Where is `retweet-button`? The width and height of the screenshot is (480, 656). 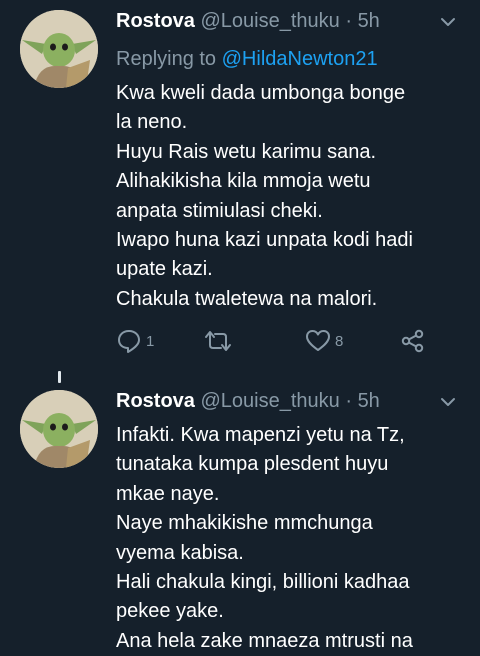 retweet-button is located at coordinates (218, 341).